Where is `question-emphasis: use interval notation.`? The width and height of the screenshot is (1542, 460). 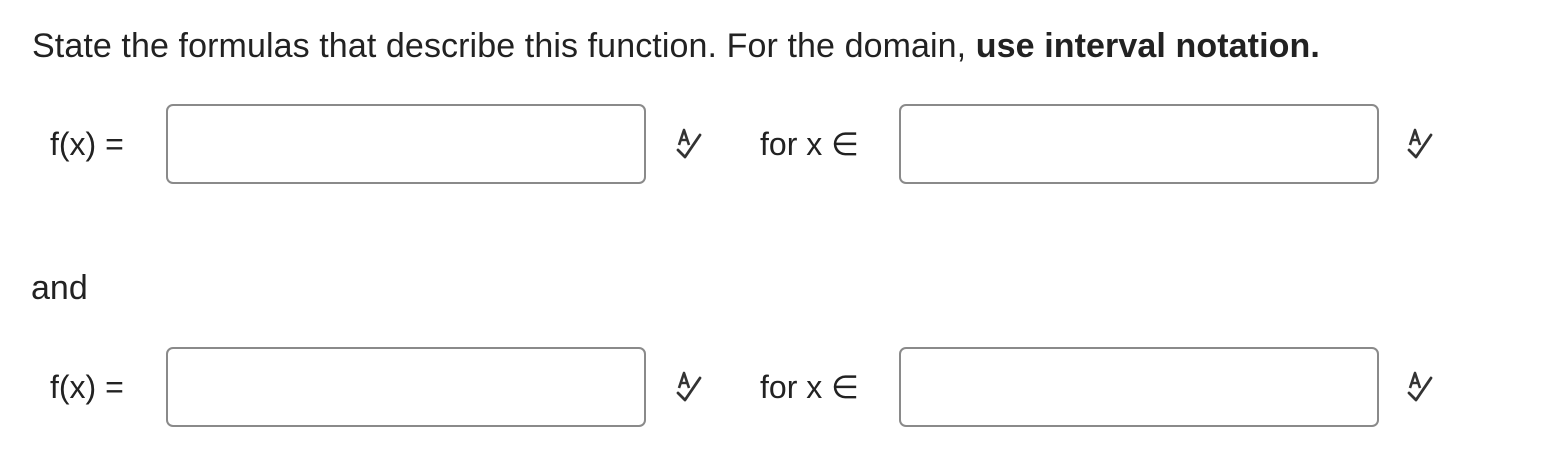 question-emphasis: use interval notation. is located at coordinates (1147, 46).